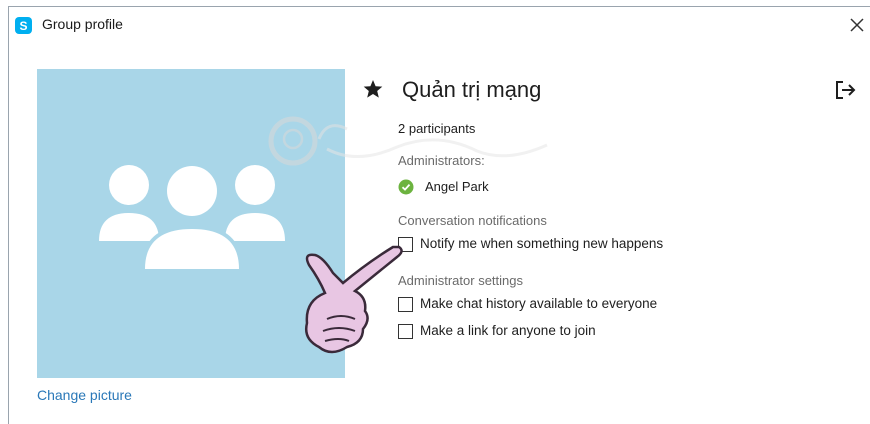 The height and width of the screenshot is (424, 870). I want to click on group-icon, so click(192, 217).